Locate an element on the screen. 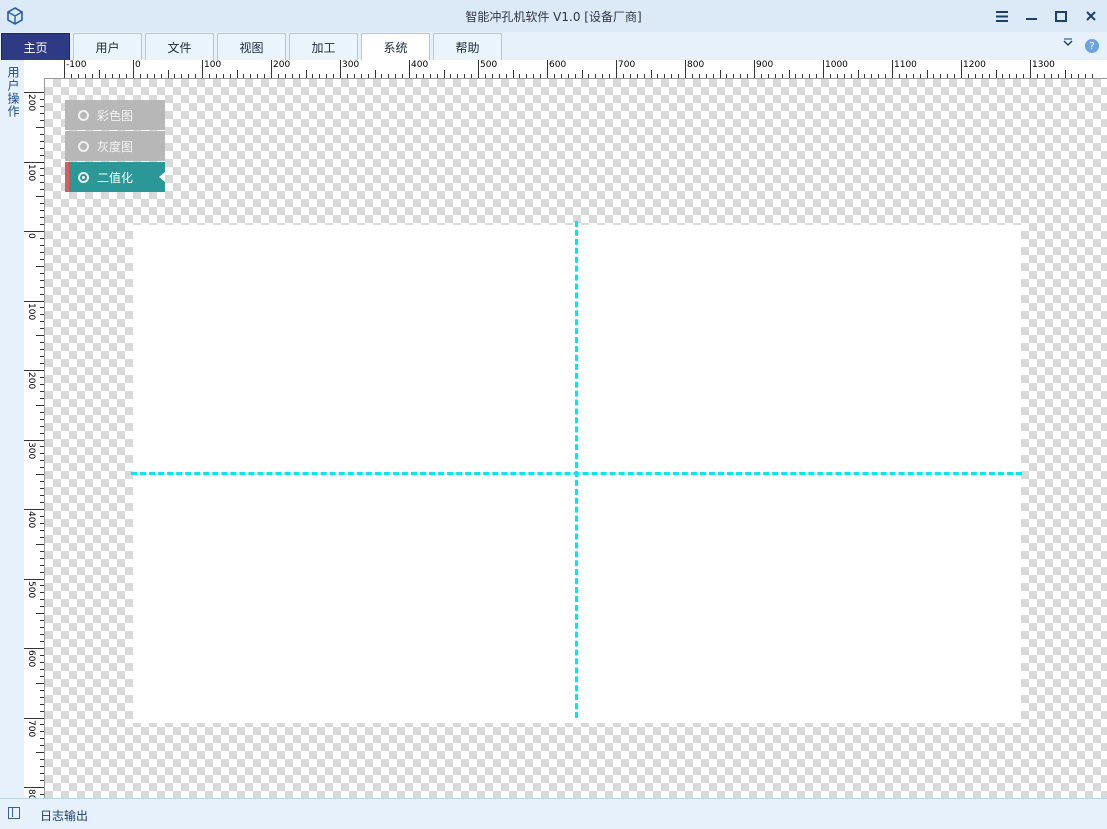 The height and width of the screenshot is (829, 1107). tab-user: 用户 is located at coordinates (107, 46).